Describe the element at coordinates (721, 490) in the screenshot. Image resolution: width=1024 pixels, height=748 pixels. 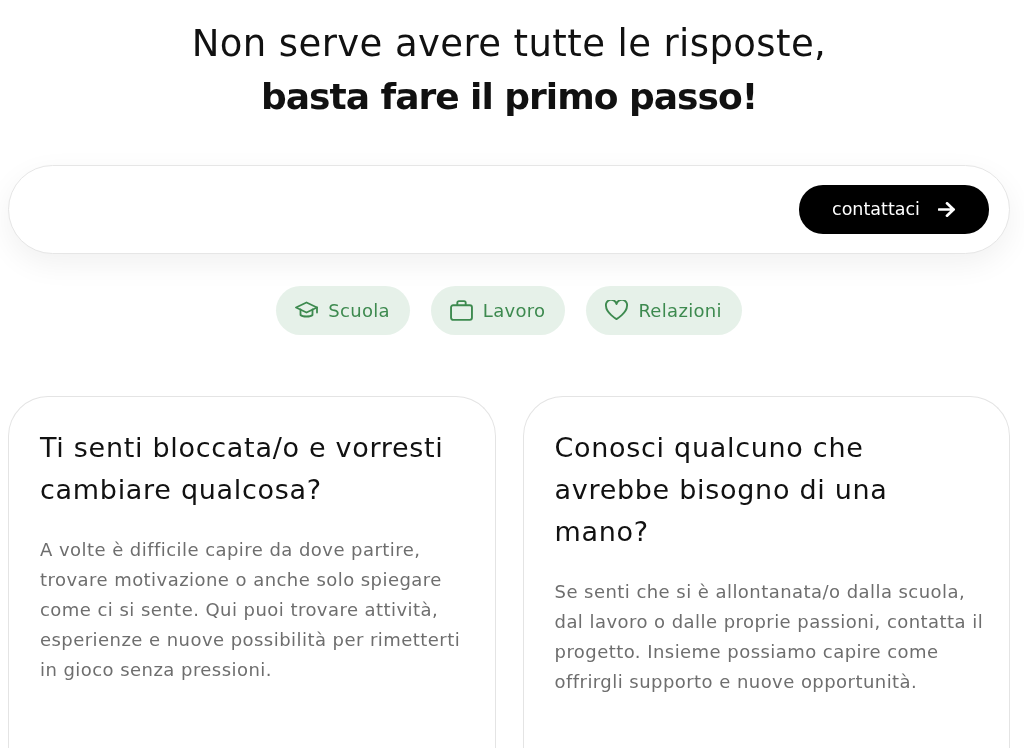
I see `card-title: Conosci qualcuno che avrebbe bisogno di una mano?` at that location.